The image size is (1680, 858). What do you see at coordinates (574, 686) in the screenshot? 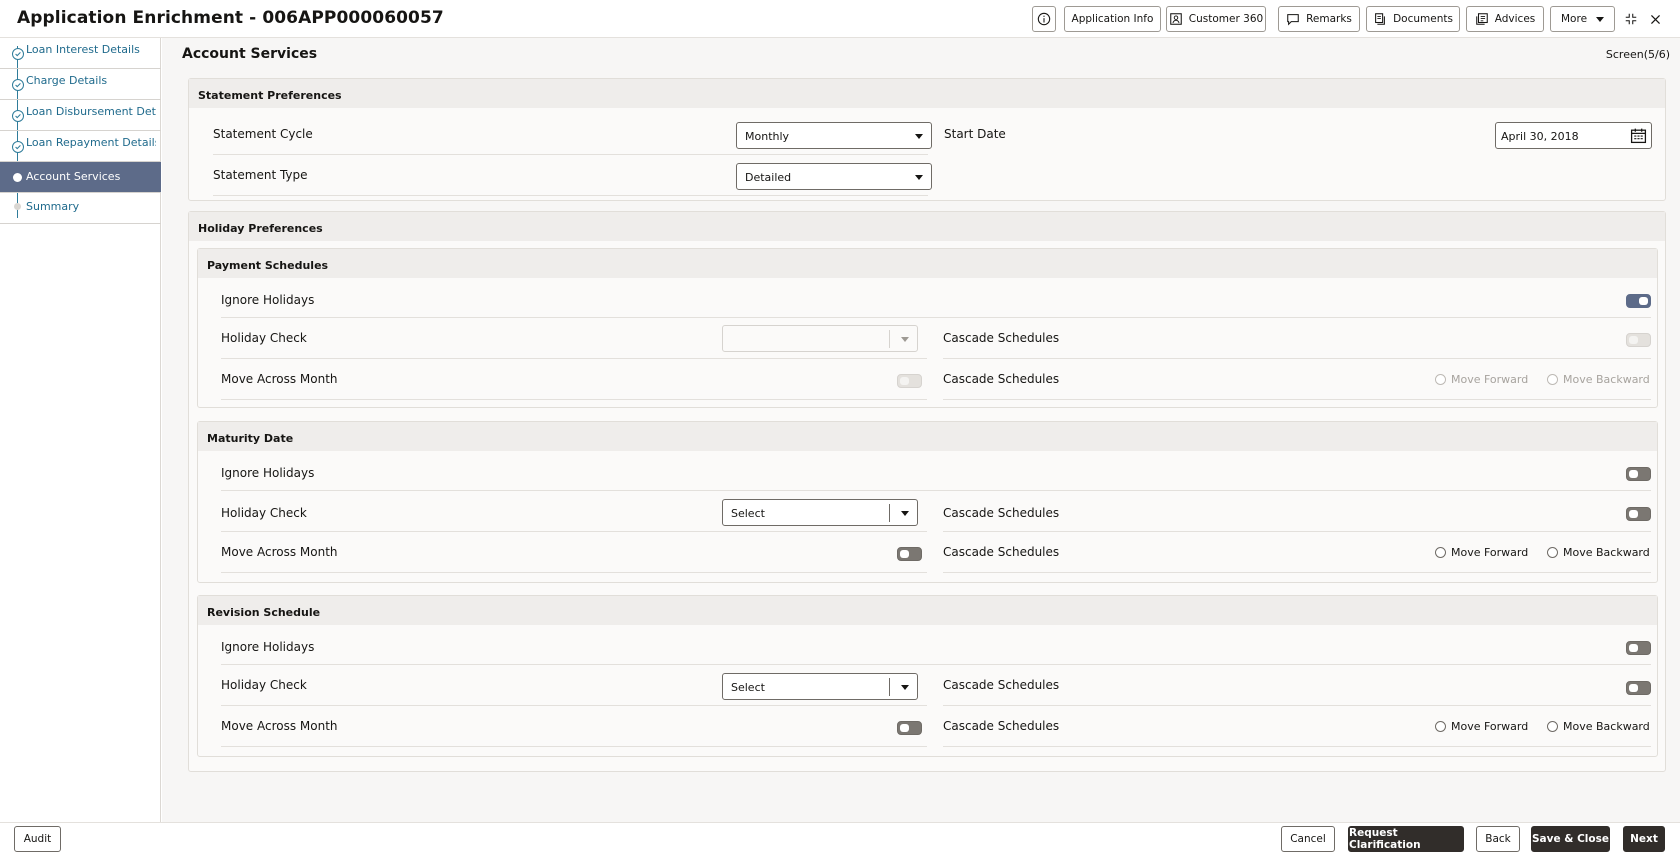
I see `holiday-check-row: Holiday Check Select` at bounding box center [574, 686].